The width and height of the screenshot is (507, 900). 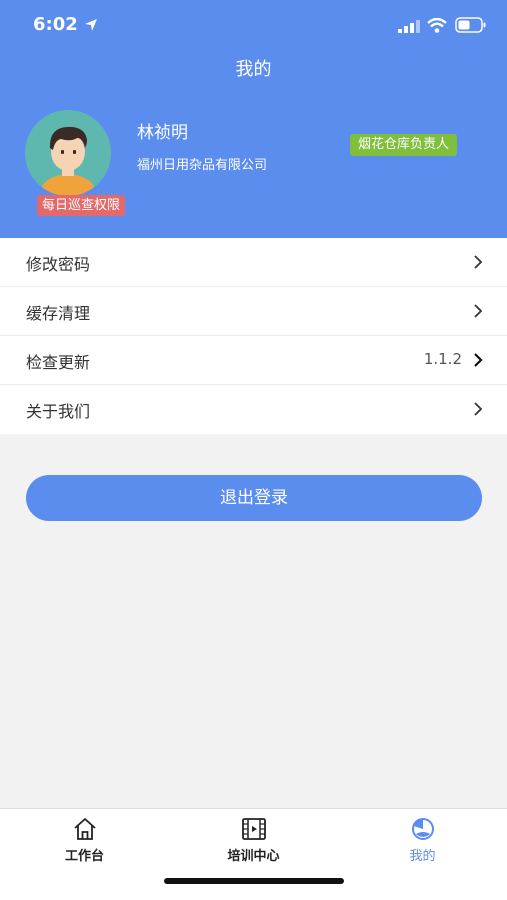 What do you see at coordinates (470, 25) in the screenshot?
I see `battery-icon` at bounding box center [470, 25].